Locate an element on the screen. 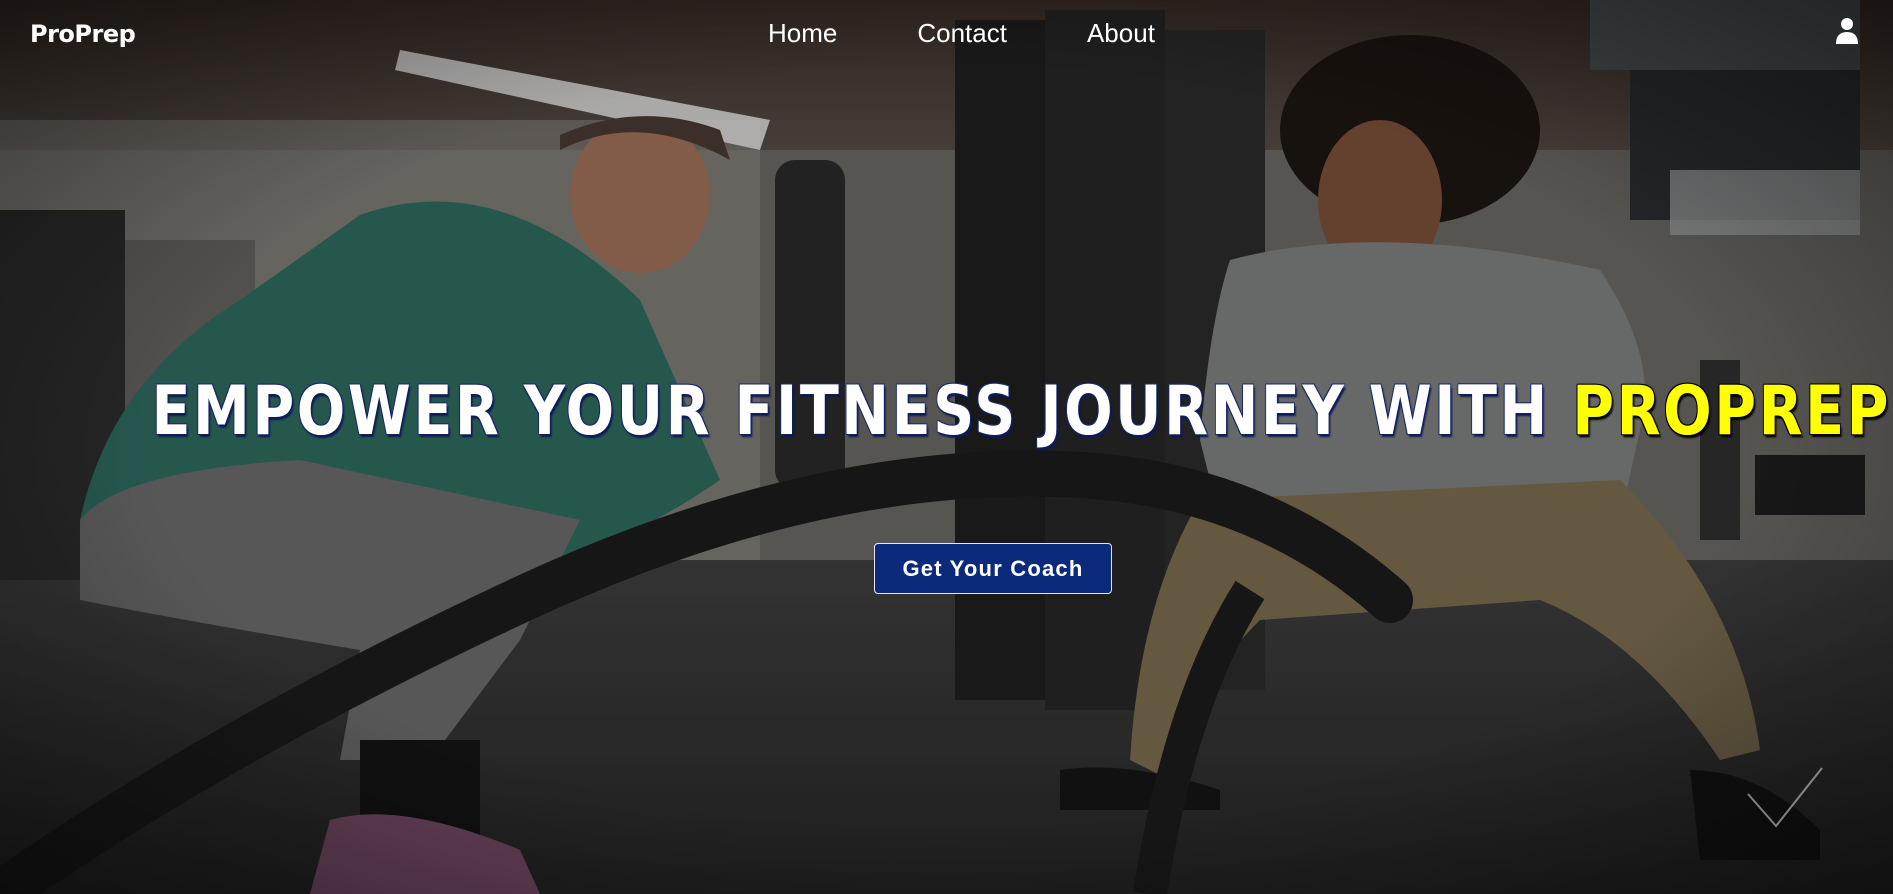  user-account-button is located at coordinates (1847, 31).